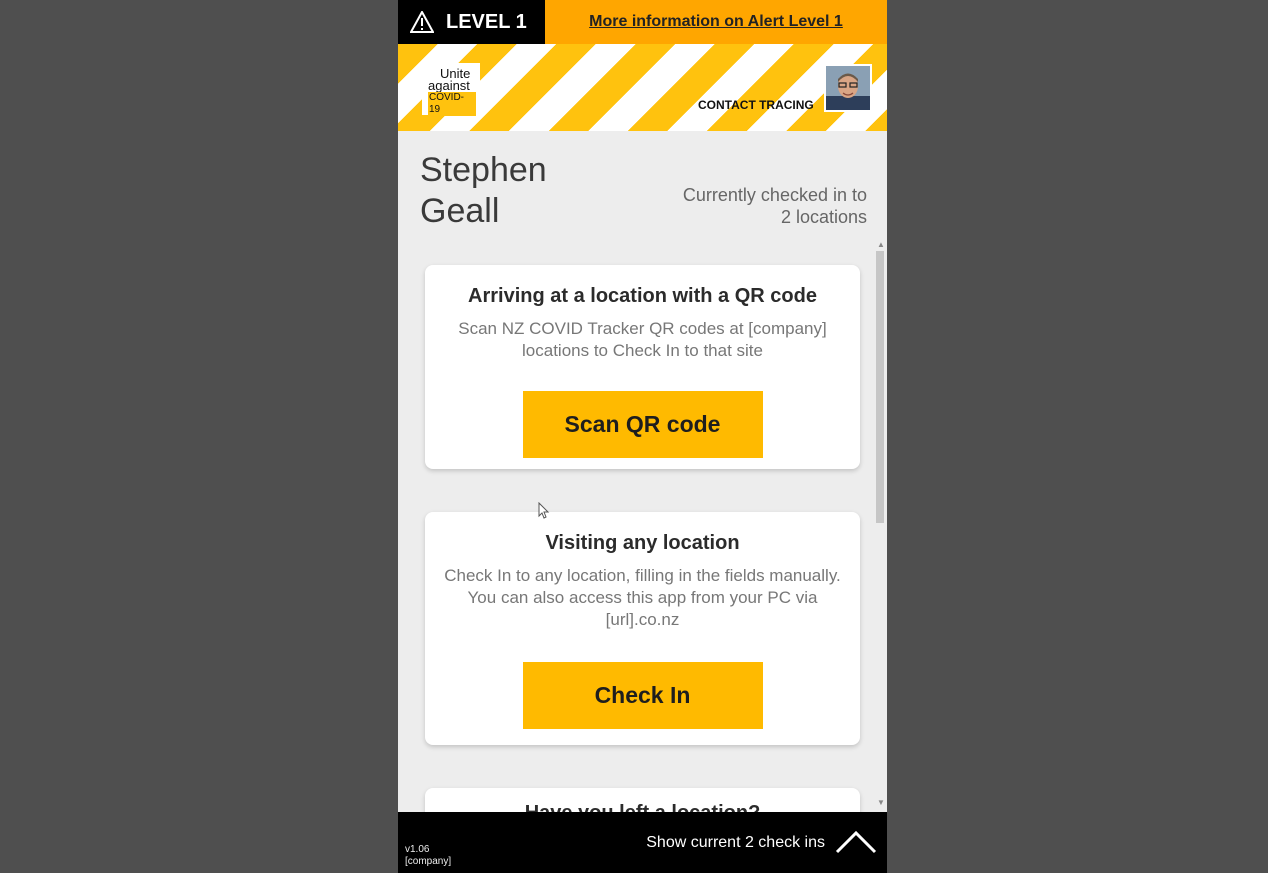  I want to click on alert-level-label: LEVEL 1, so click(486, 21).